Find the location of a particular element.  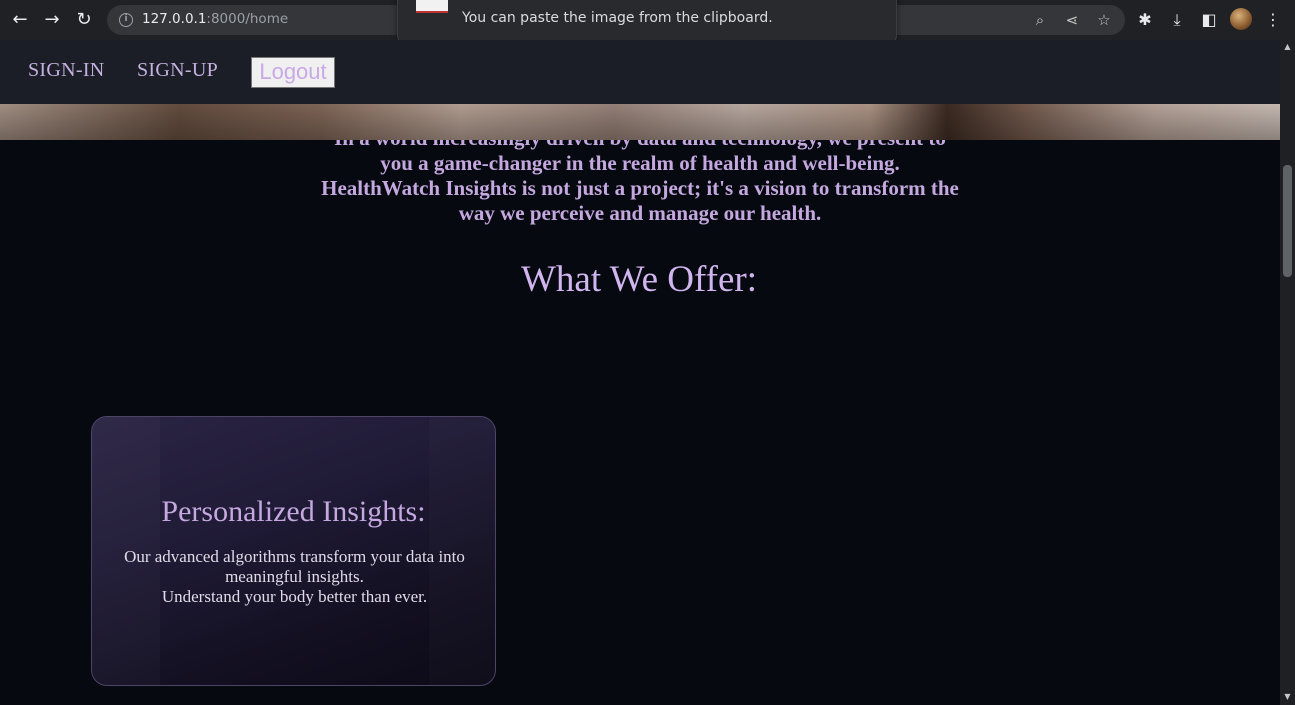

url-text: 127.0.0.1:8000/home is located at coordinates (215, 19).